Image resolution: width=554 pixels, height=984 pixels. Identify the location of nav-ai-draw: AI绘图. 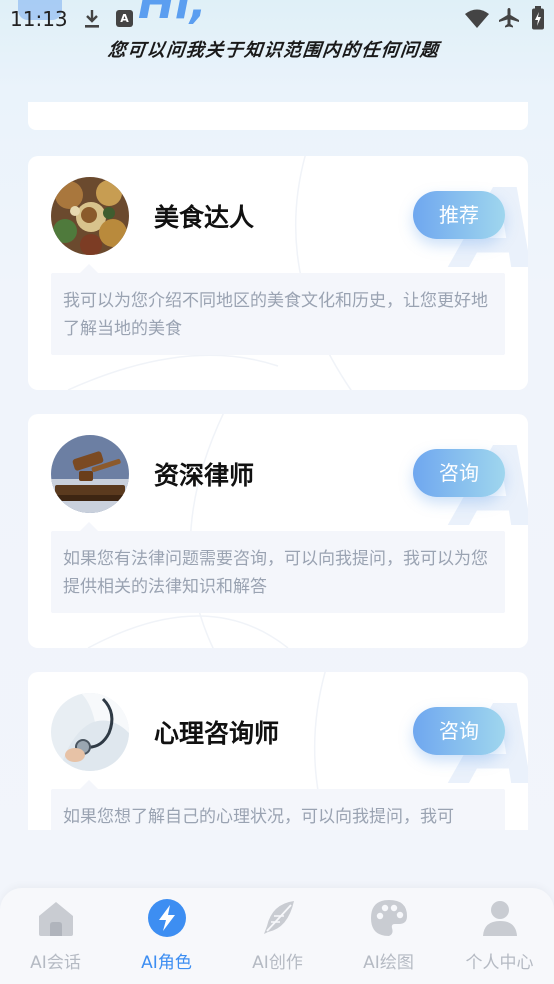
(388, 936).